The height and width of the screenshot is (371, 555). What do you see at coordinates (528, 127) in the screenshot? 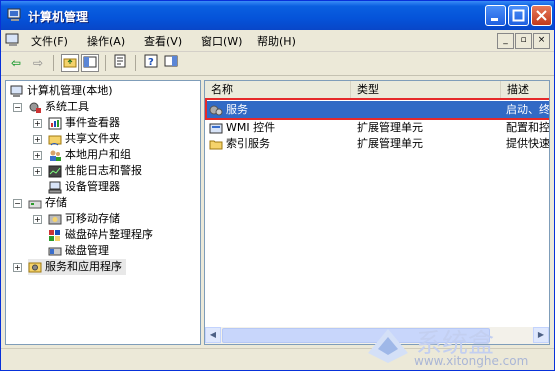
I see `row-desc-cell: 配置和控` at bounding box center [528, 127].